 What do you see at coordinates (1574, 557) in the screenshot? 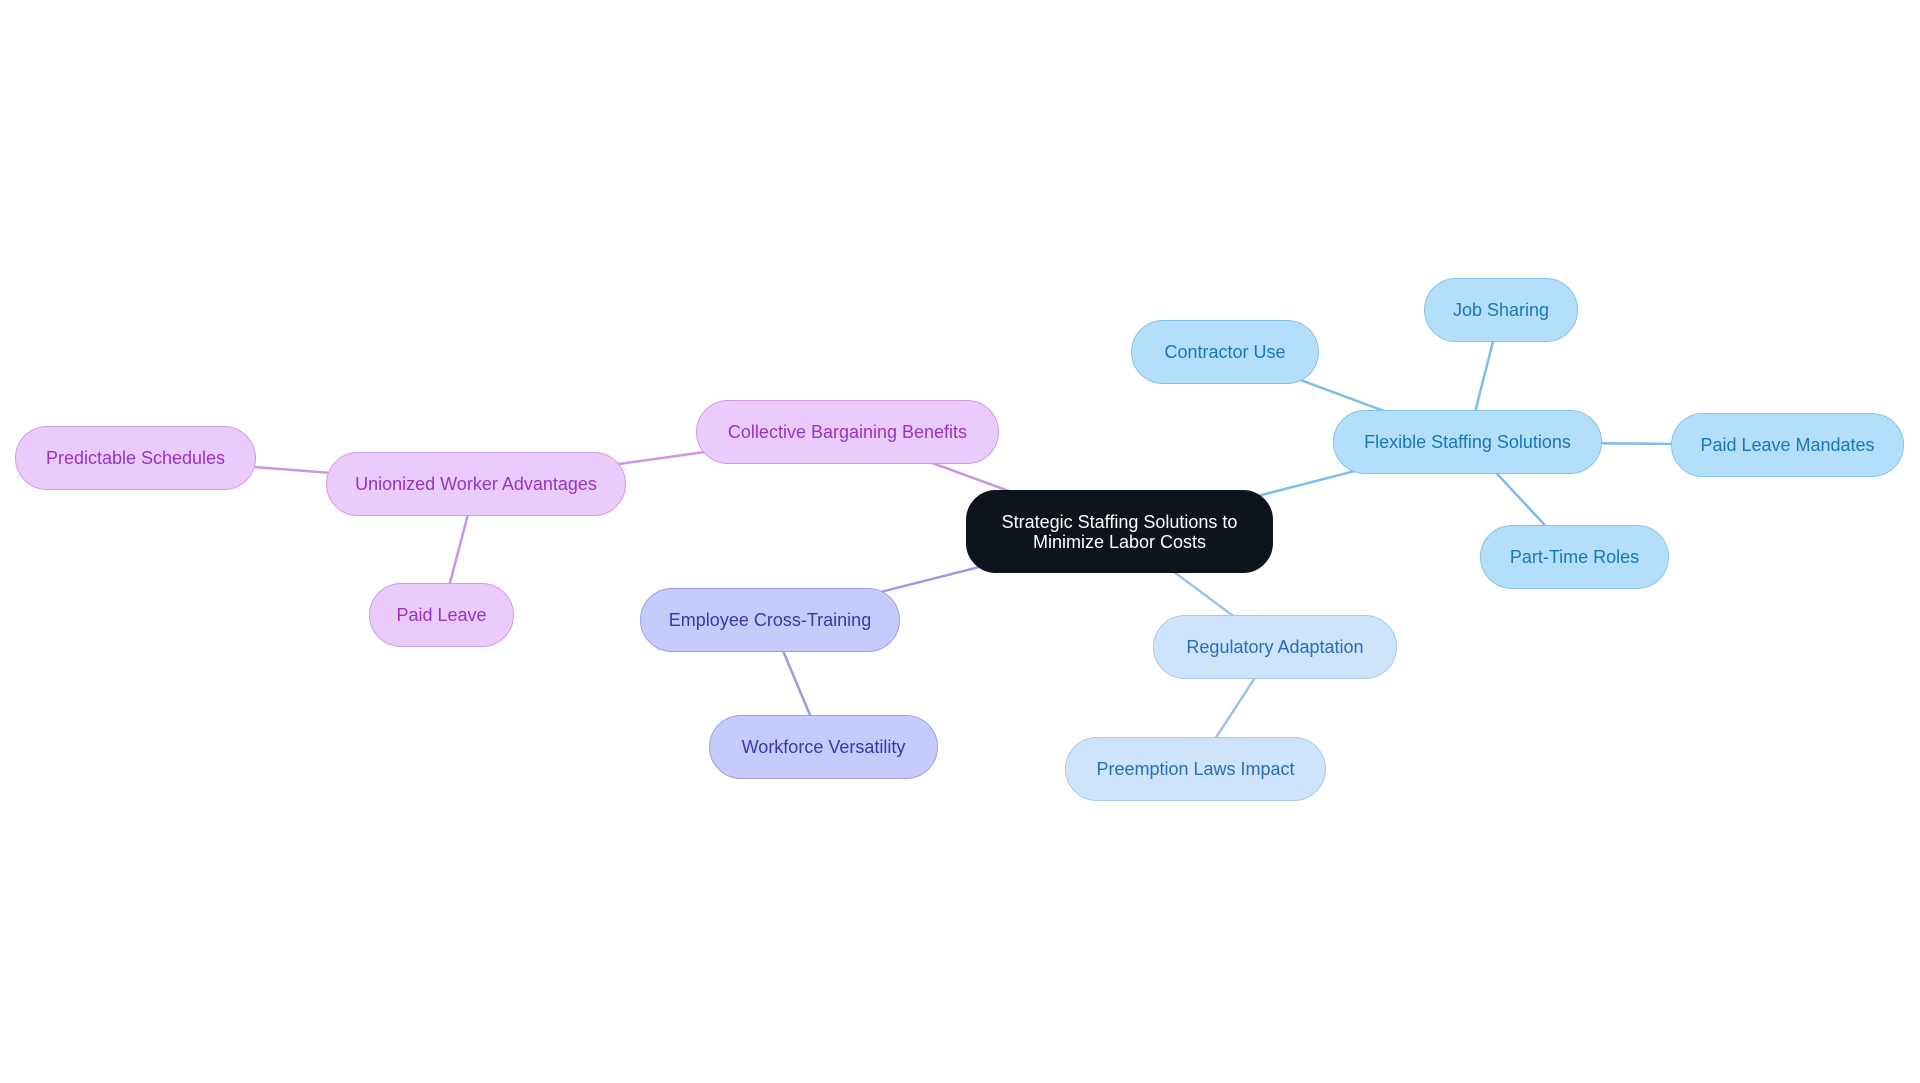
I see `node-part-time-roles: Part-Time Roles` at bounding box center [1574, 557].